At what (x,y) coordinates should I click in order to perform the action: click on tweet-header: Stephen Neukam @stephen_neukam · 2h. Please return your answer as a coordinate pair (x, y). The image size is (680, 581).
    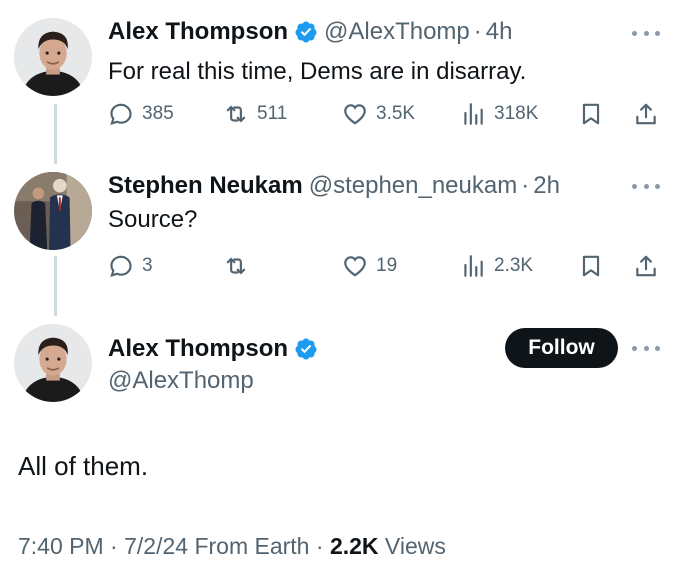
    Looking at the image, I should click on (334, 186).